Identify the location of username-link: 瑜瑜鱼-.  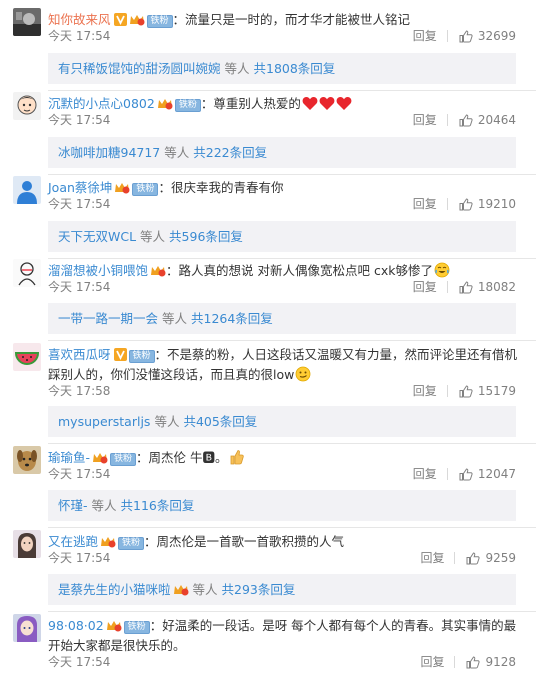
(69, 457).